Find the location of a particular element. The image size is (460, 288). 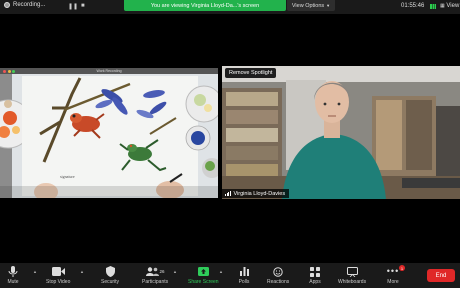

apps-button: Apps is located at coordinates (315, 275).